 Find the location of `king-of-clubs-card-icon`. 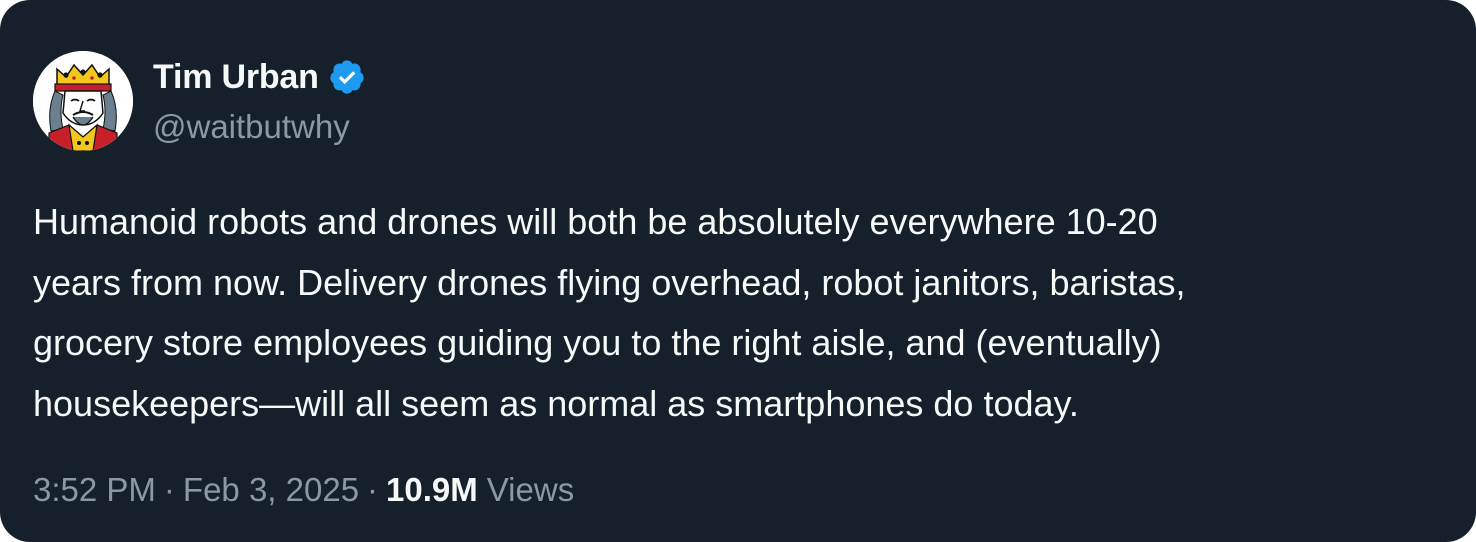

king-of-clubs-card-icon is located at coordinates (83, 101).